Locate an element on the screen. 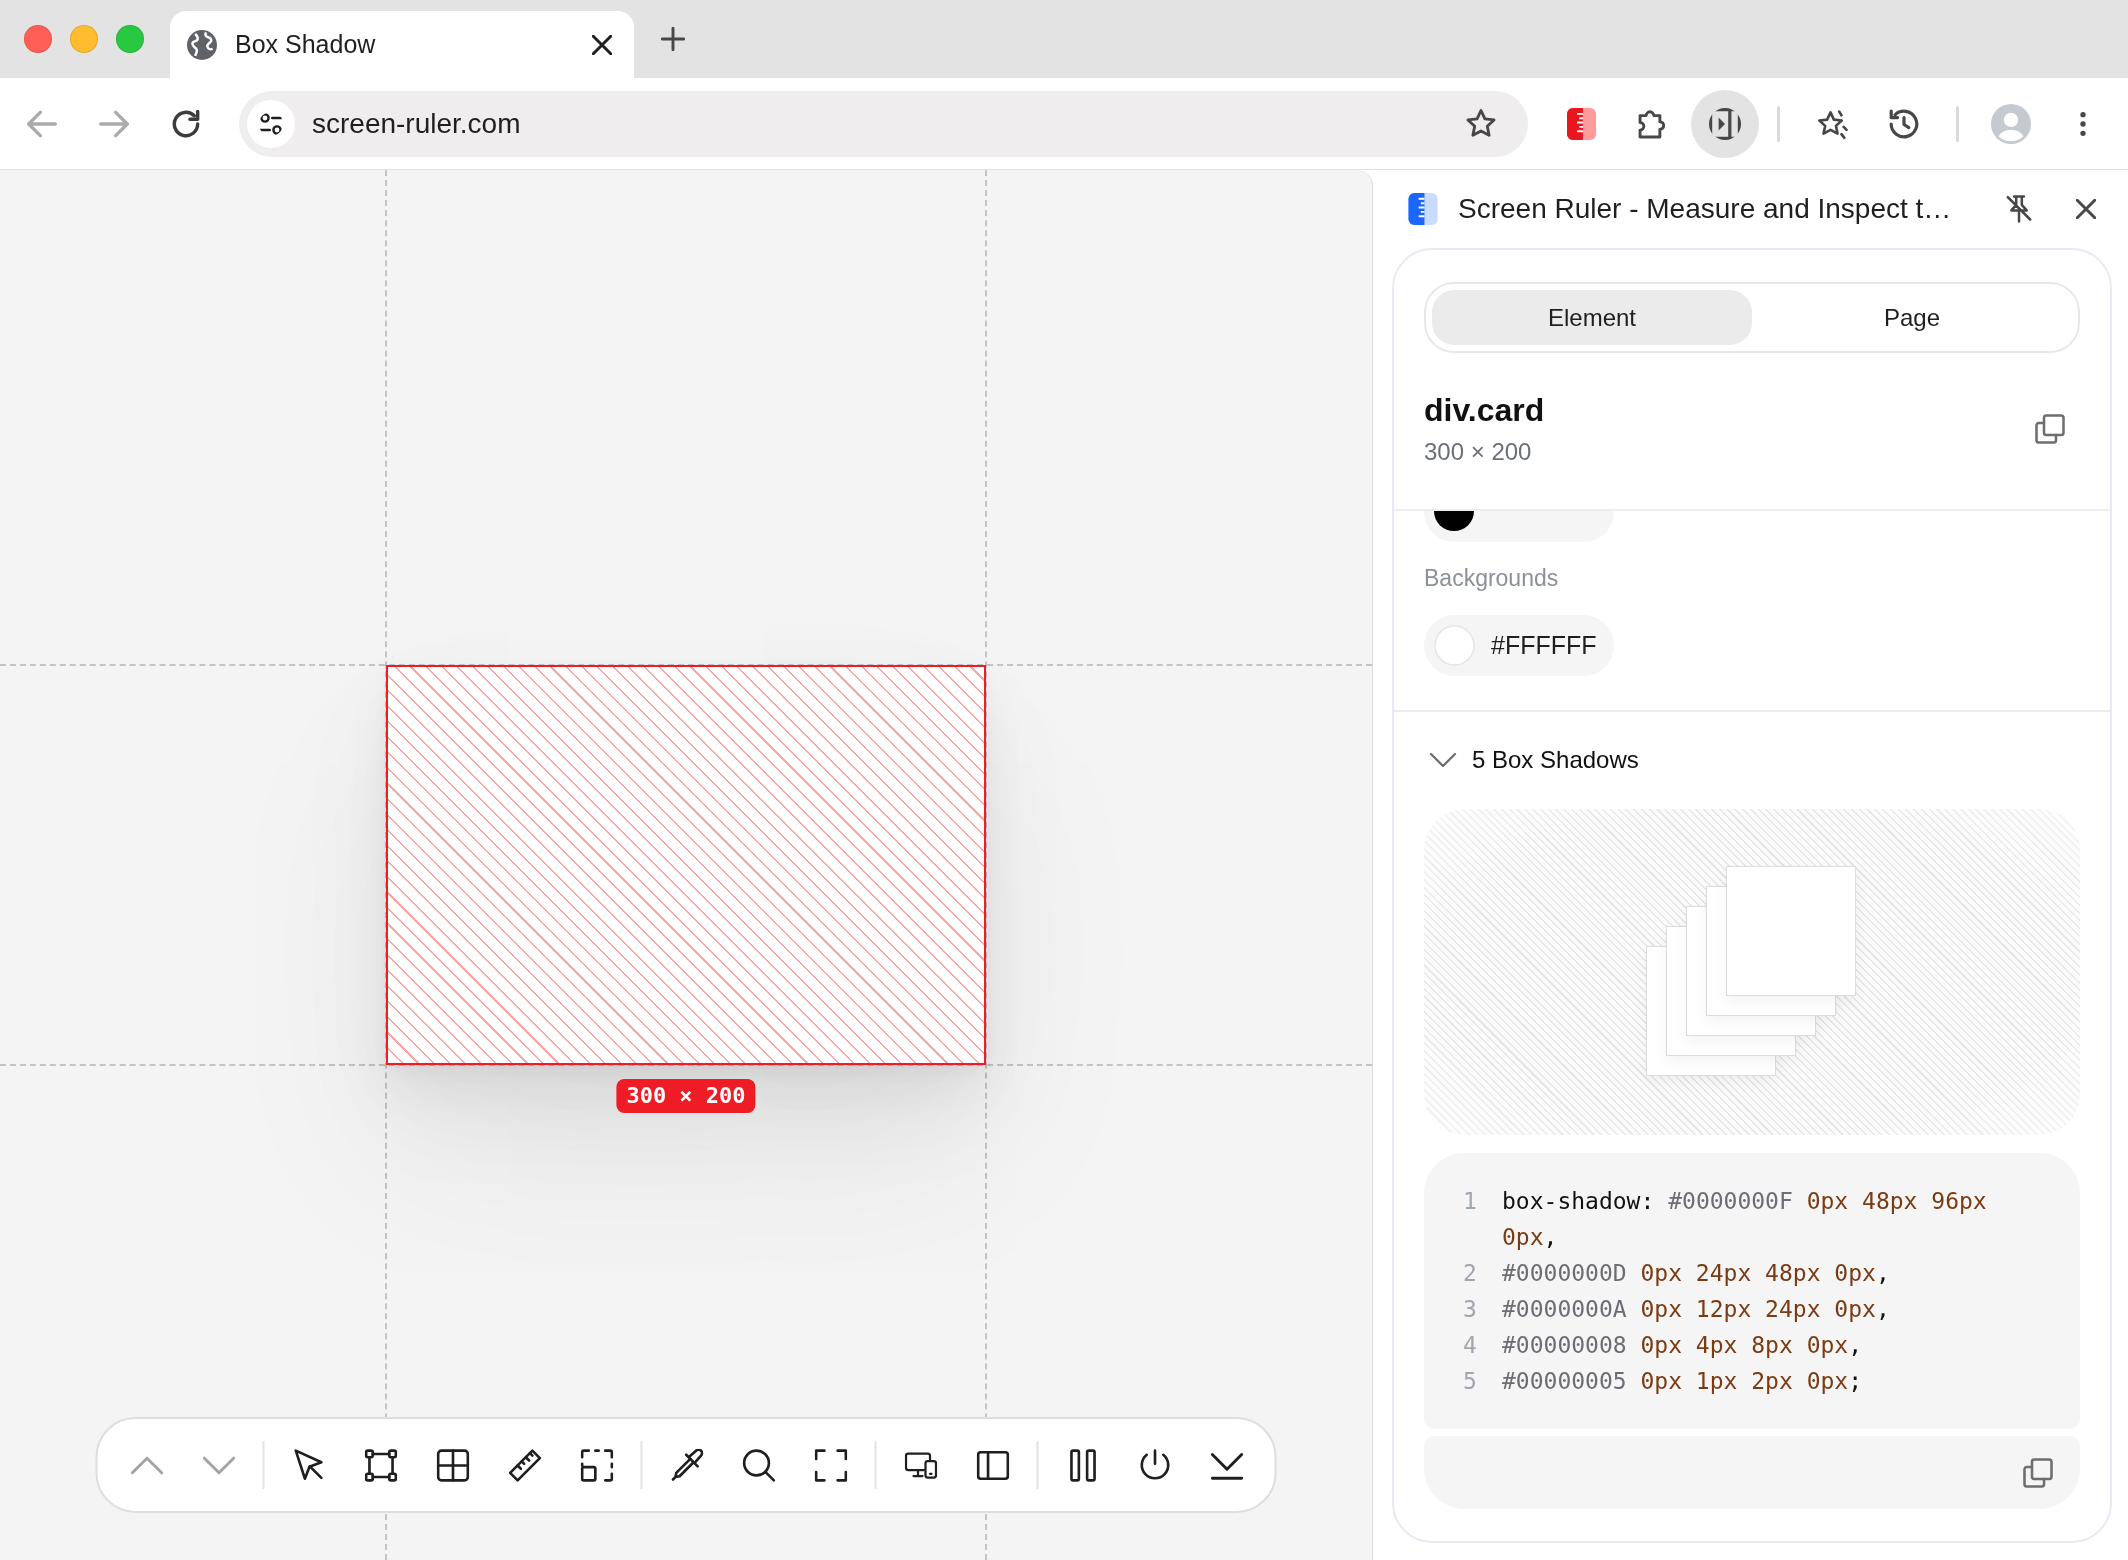  reload-icon is located at coordinates (186, 123).